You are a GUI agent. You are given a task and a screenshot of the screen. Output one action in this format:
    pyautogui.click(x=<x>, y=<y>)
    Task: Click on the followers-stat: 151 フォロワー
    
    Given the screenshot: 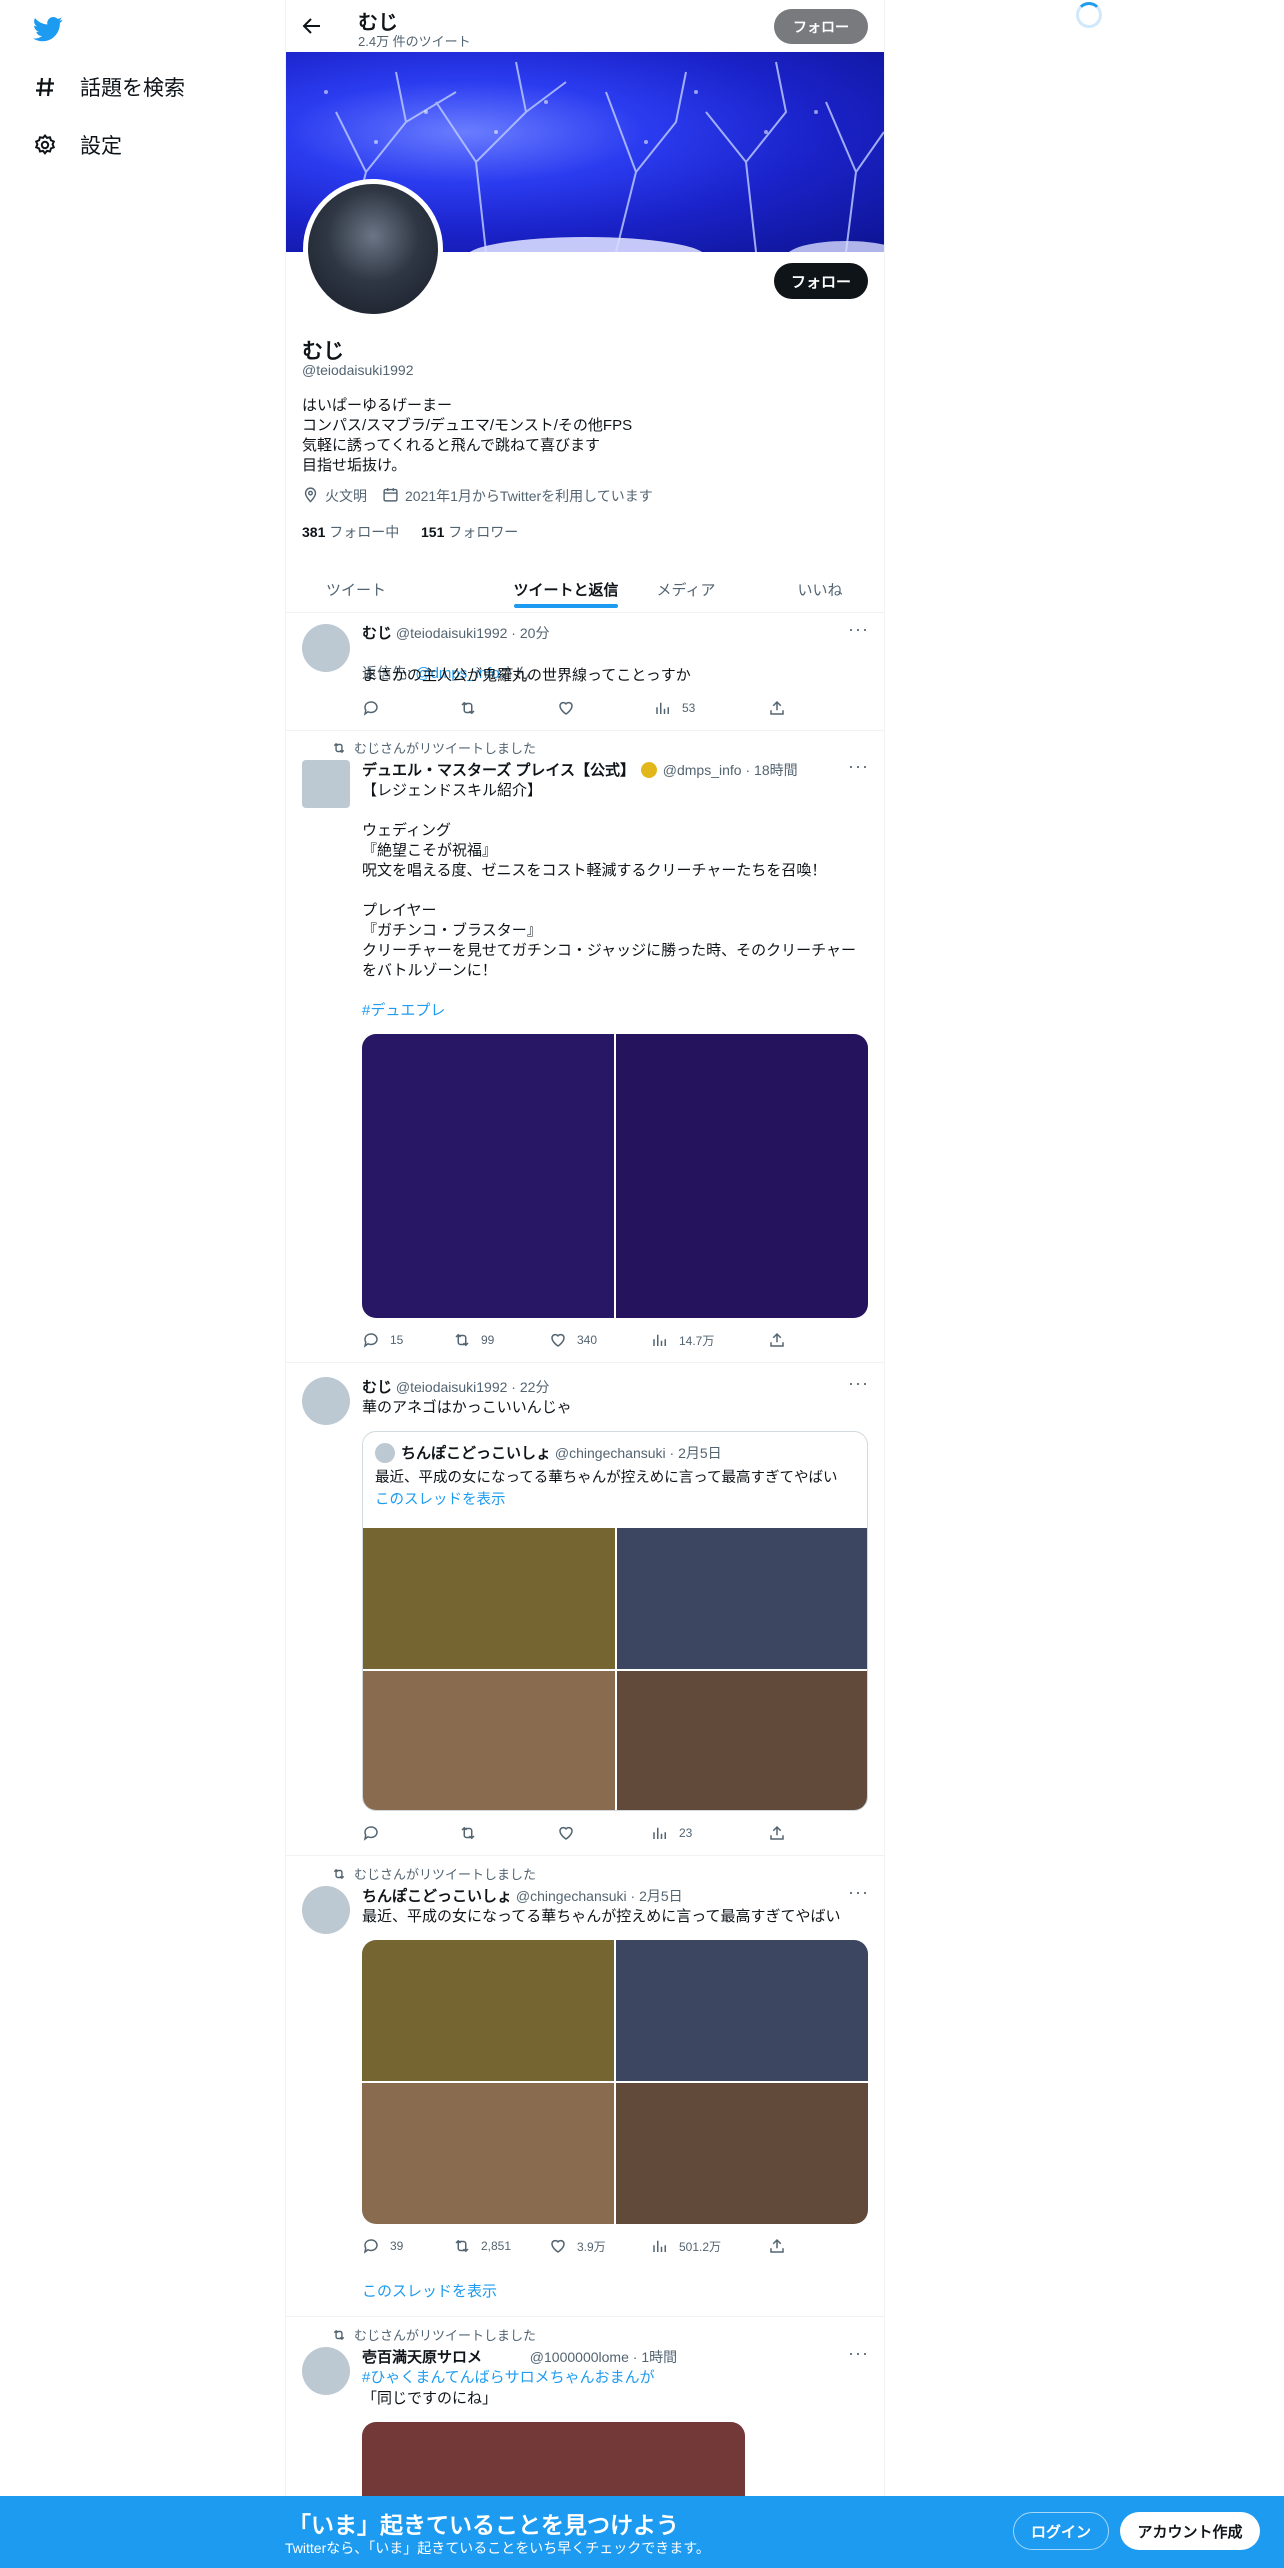 What is the action you would take?
    pyautogui.click(x=469, y=532)
    